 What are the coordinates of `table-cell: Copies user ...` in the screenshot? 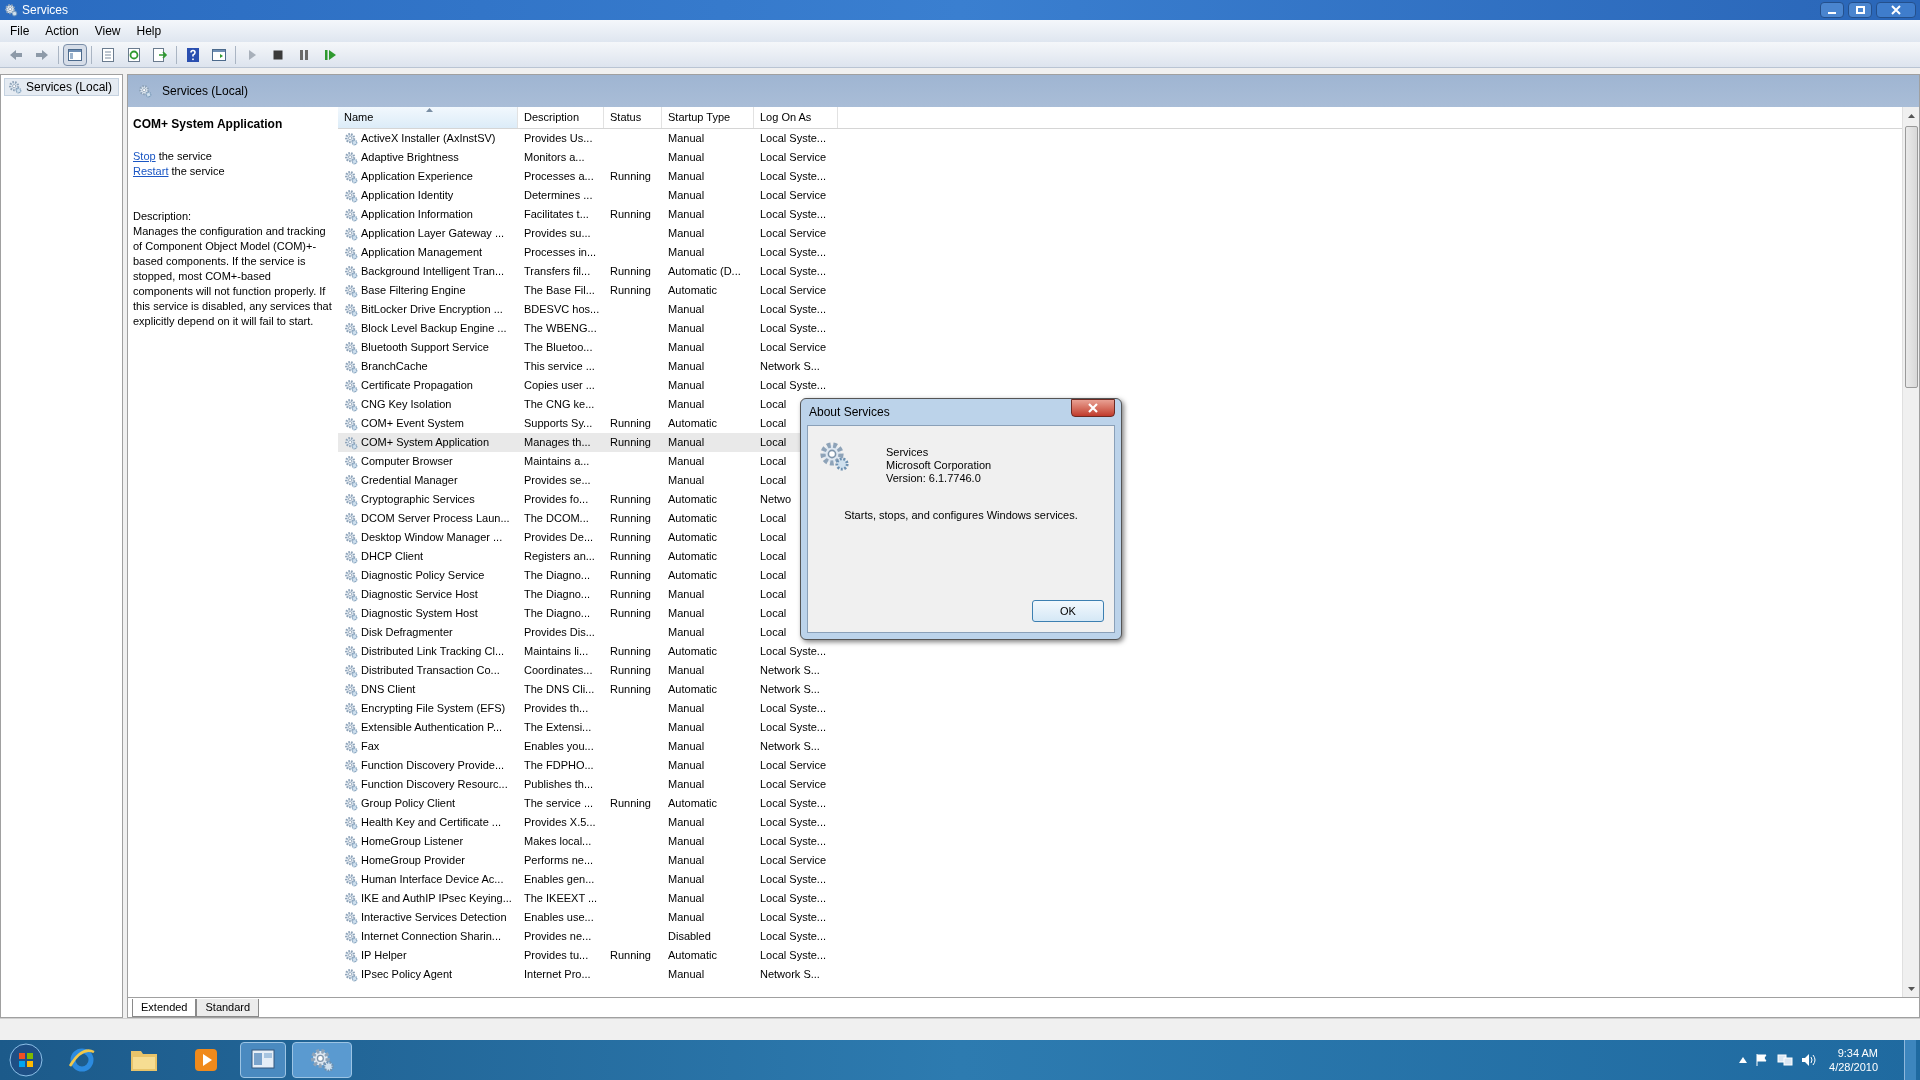 It's located at (559, 385).